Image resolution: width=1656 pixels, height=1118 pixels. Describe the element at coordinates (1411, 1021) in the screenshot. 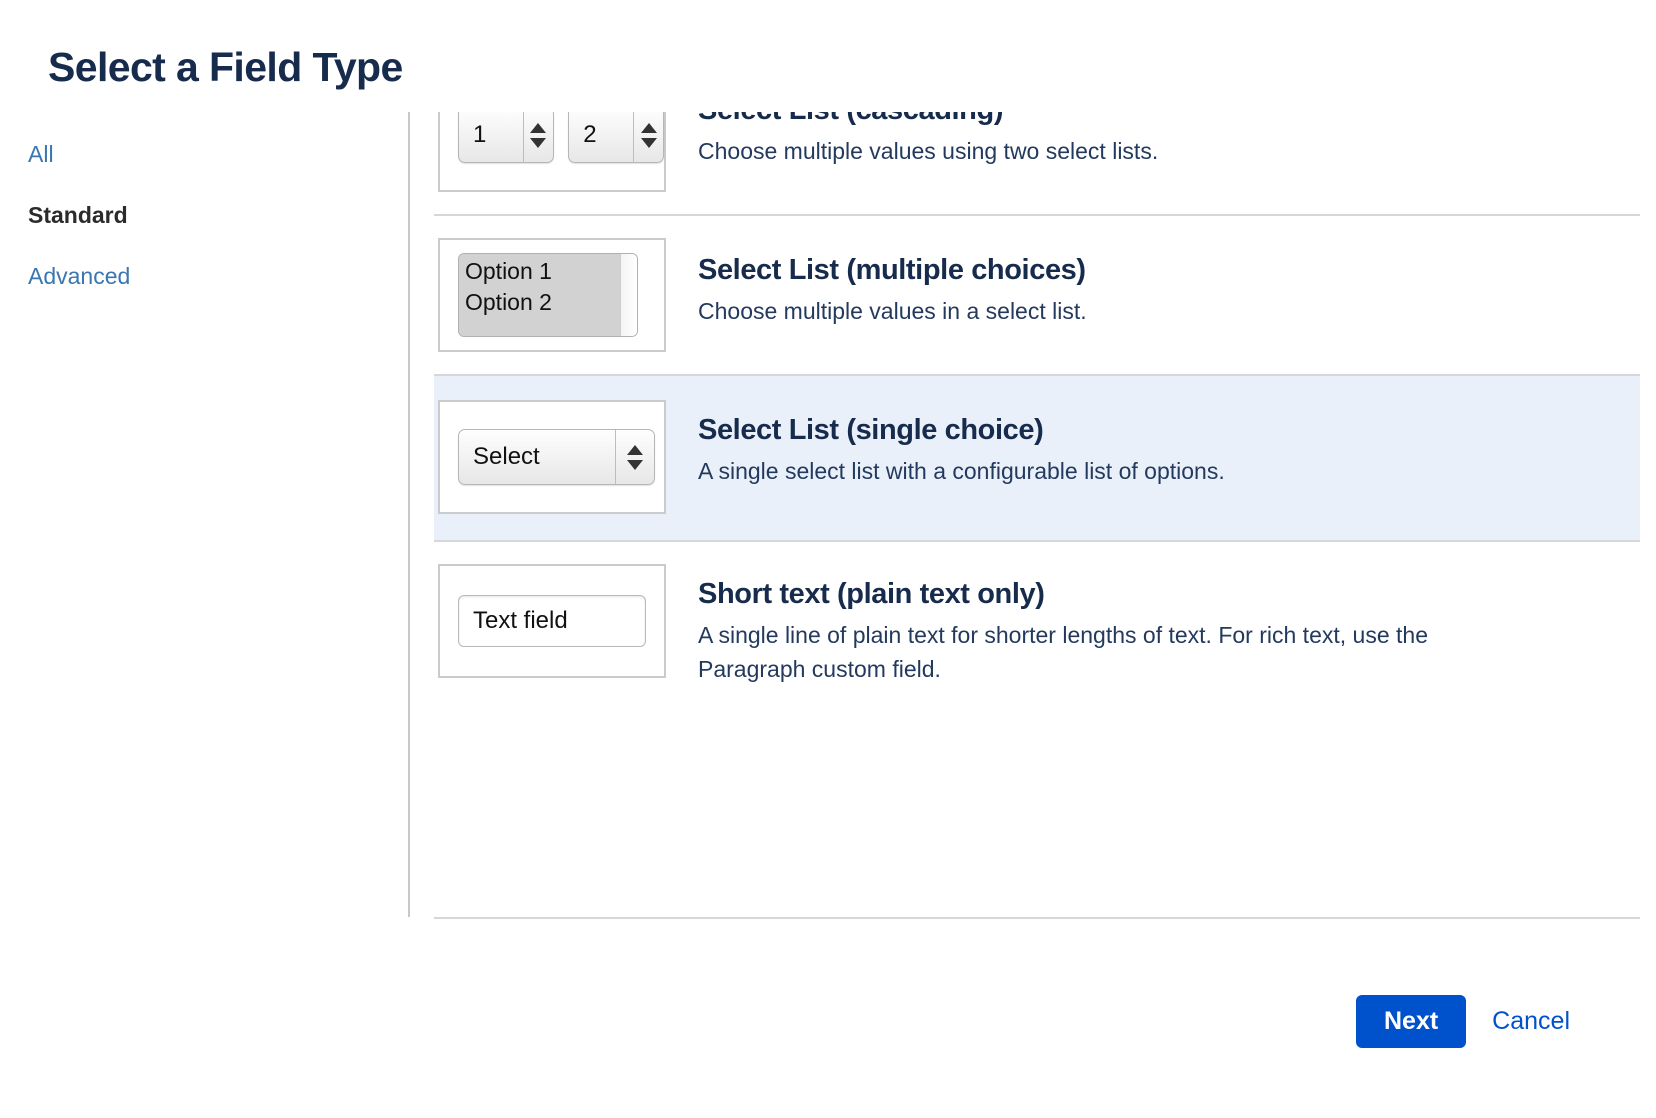

I see `next-button: Next` at that location.